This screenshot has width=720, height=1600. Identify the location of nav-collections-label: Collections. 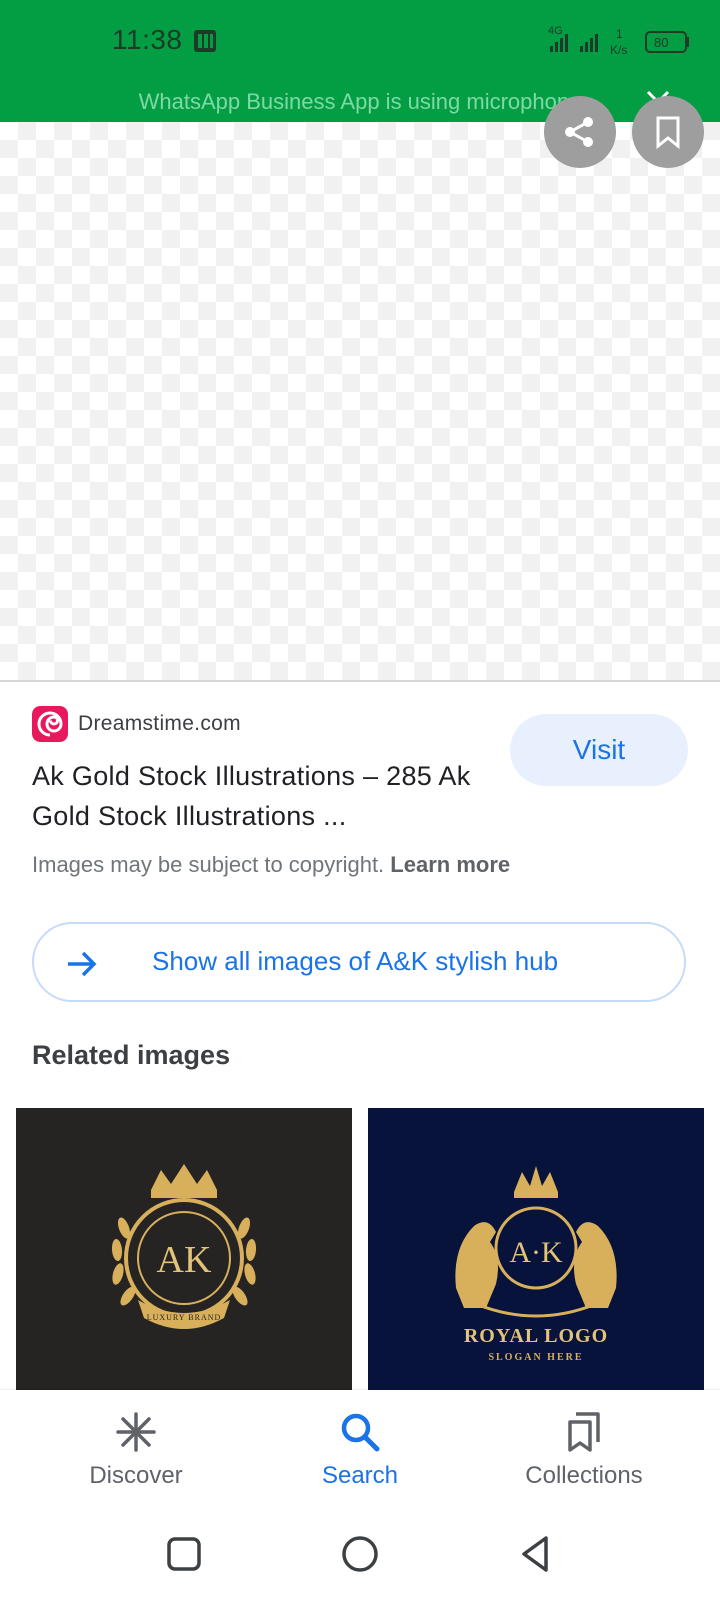
(584, 1475).